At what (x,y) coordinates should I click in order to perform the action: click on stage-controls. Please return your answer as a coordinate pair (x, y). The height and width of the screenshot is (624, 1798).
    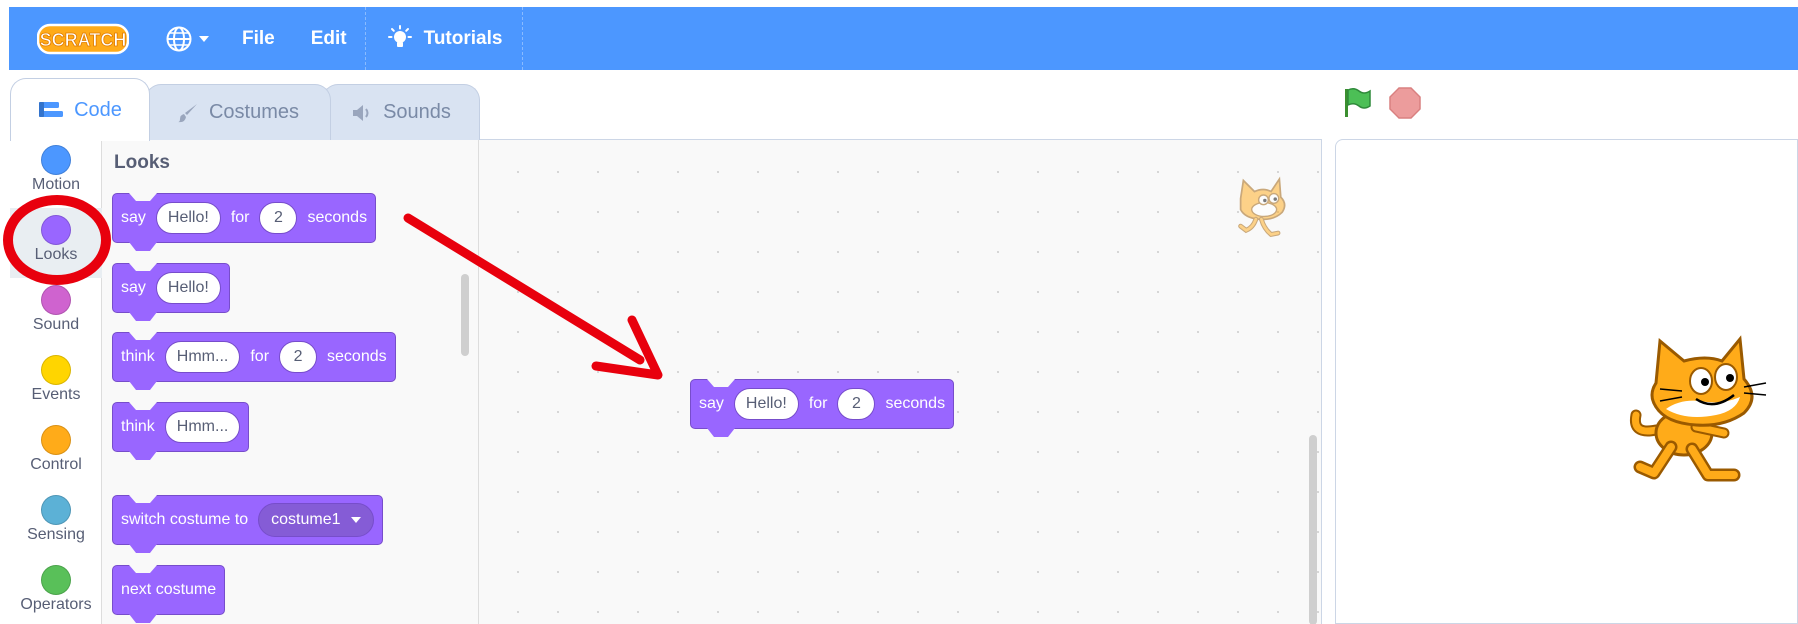
    Looking at the image, I should click on (1381, 103).